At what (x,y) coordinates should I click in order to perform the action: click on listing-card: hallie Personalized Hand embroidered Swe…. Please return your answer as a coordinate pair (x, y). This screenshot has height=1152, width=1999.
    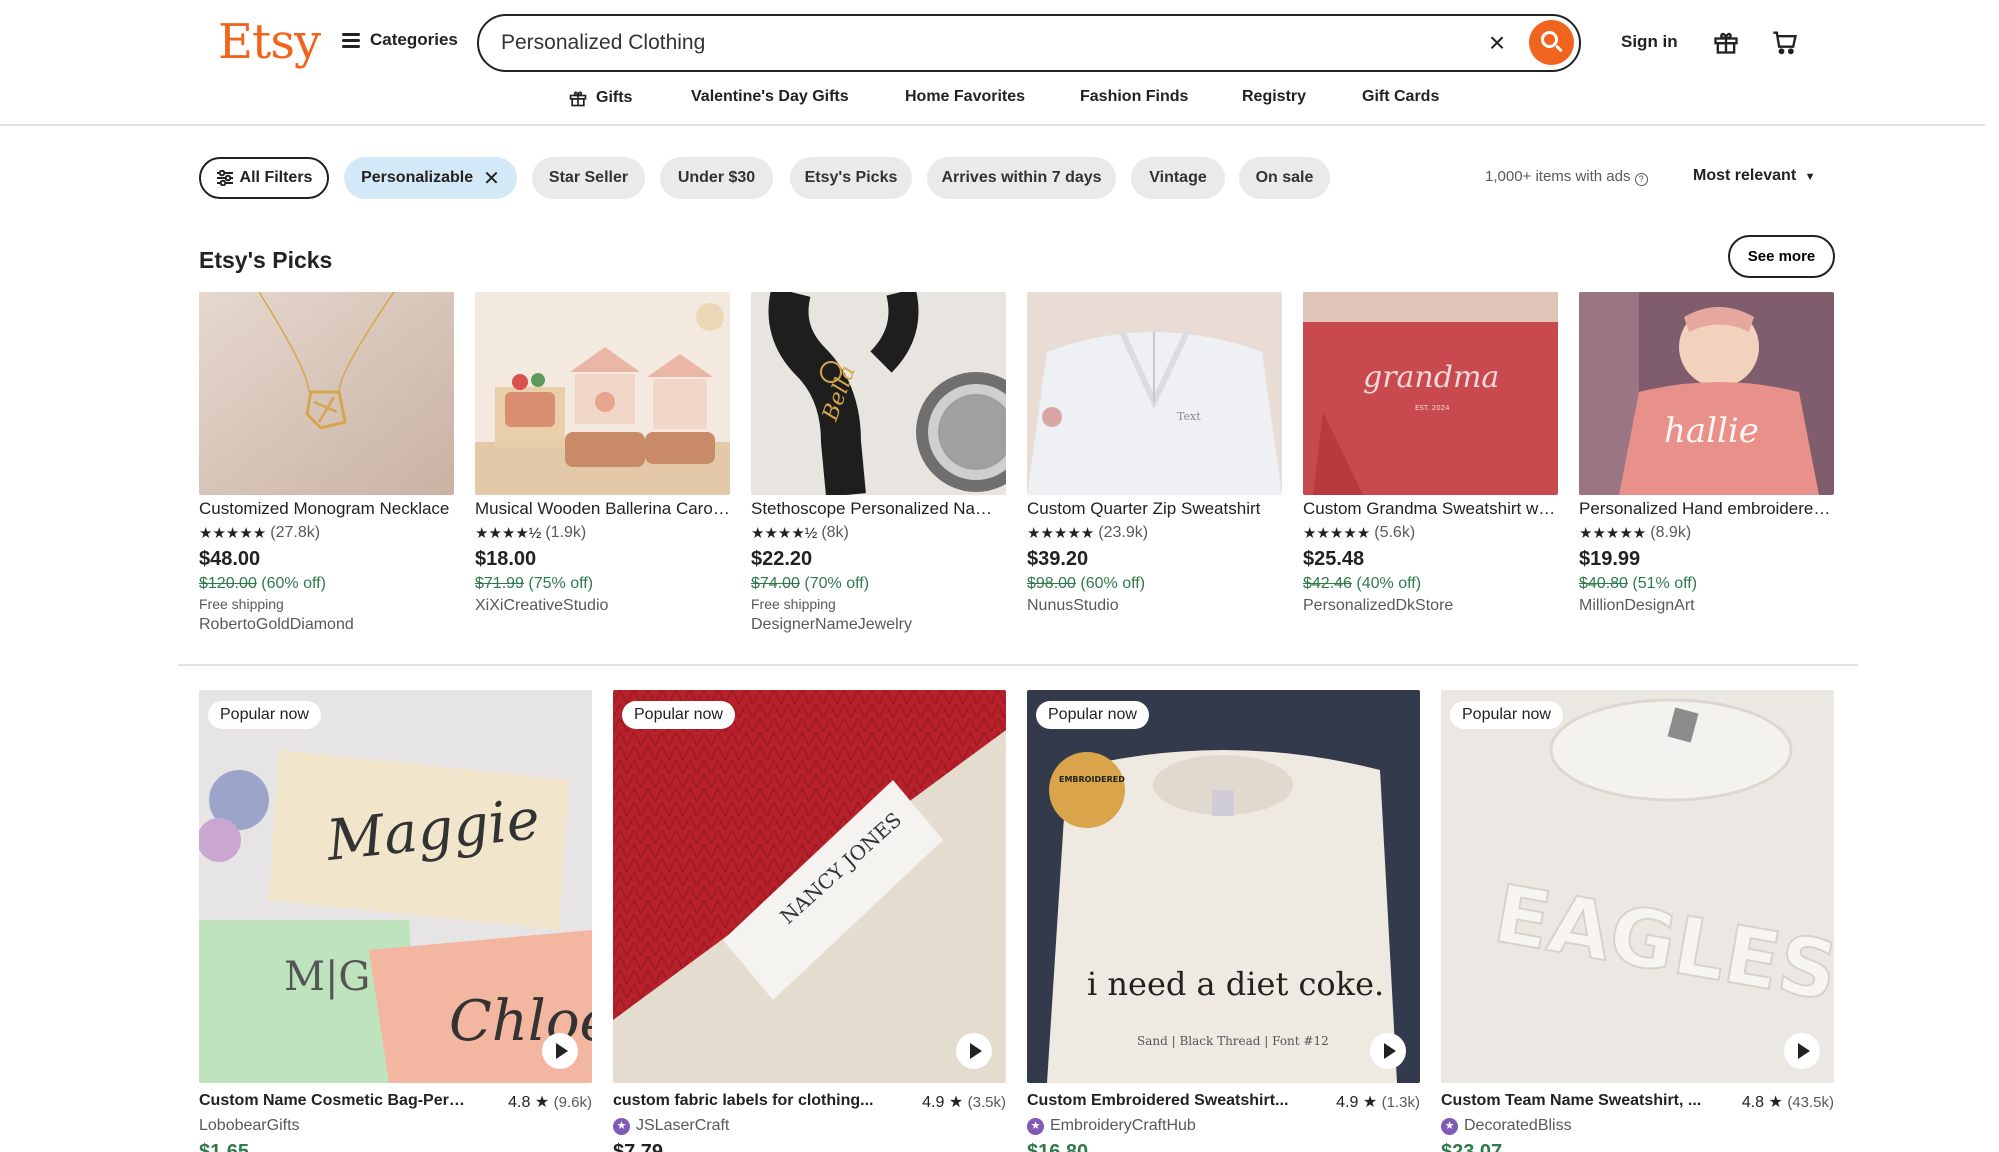
    Looking at the image, I should click on (1706, 453).